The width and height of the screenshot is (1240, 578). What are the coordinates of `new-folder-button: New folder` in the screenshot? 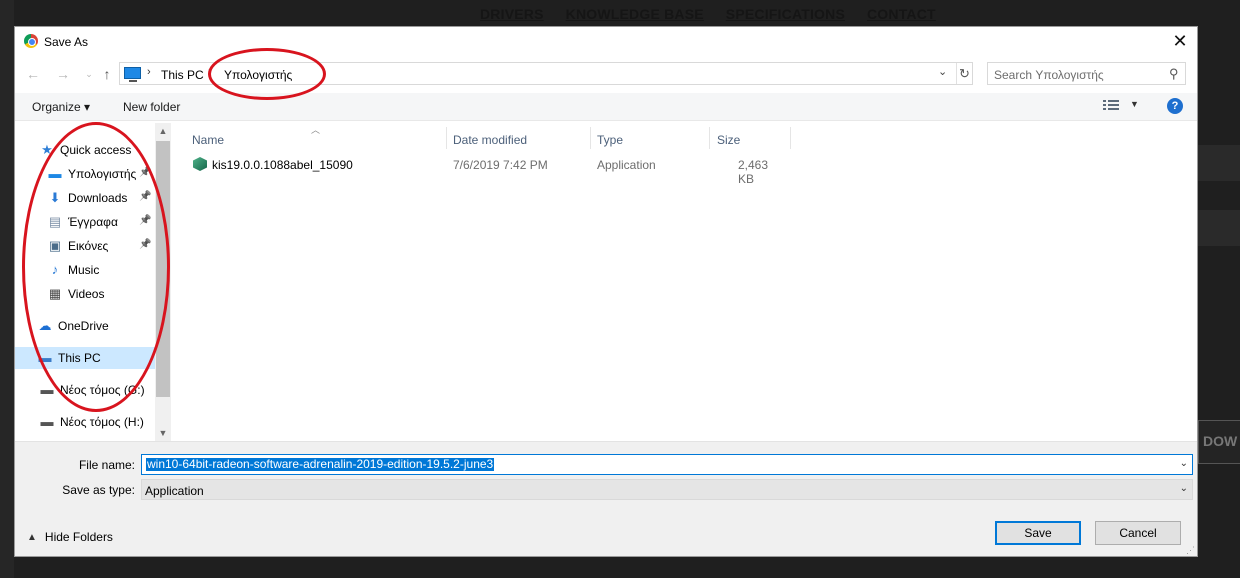 It's located at (151, 107).